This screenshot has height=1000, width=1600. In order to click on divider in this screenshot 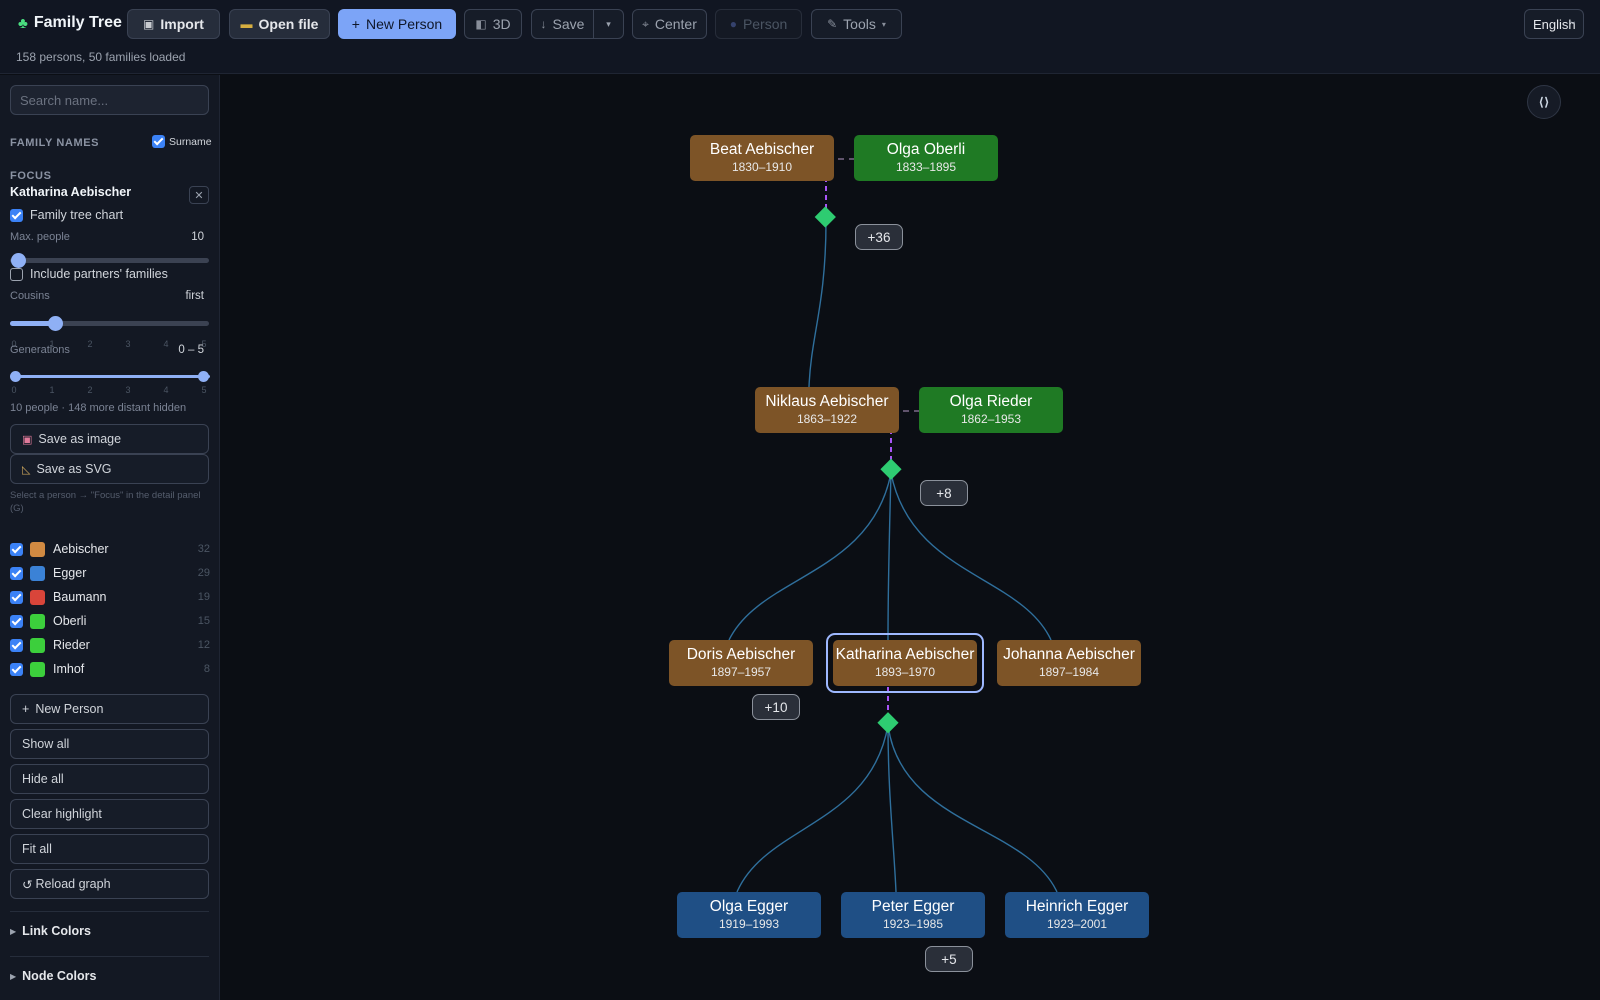, I will do `click(109, 956)`.